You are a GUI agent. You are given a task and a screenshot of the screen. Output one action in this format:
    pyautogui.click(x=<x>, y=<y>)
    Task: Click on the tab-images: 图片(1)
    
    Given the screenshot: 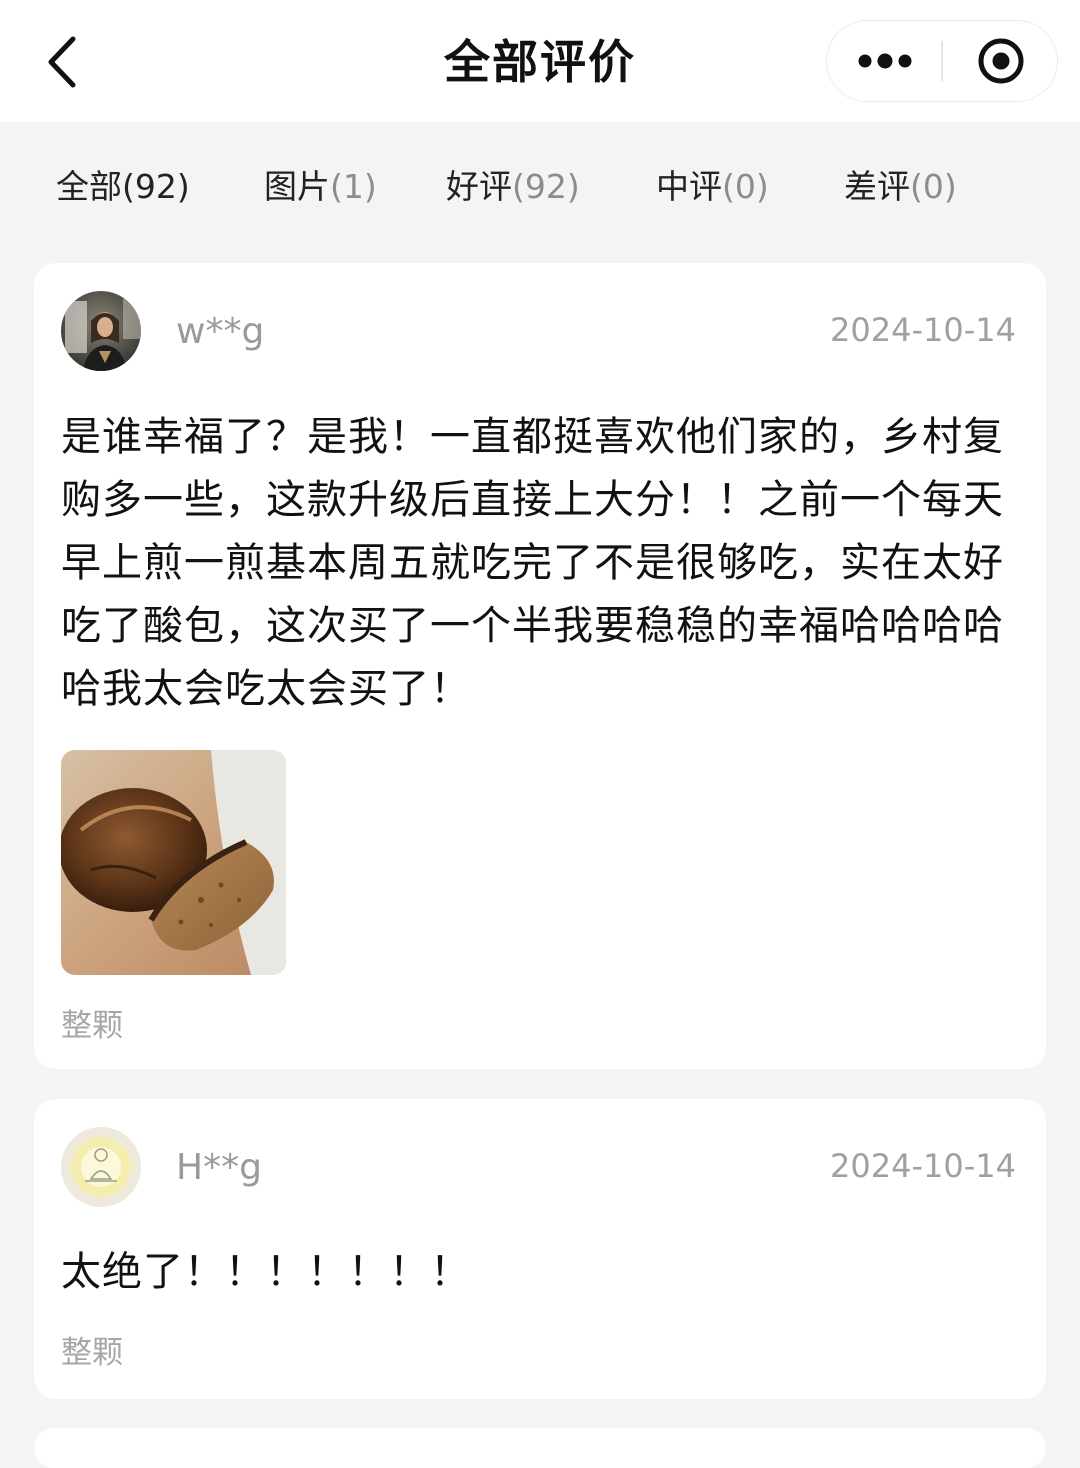 What is the action you would take?
    pyautogui.click(x=320, y=184)
    